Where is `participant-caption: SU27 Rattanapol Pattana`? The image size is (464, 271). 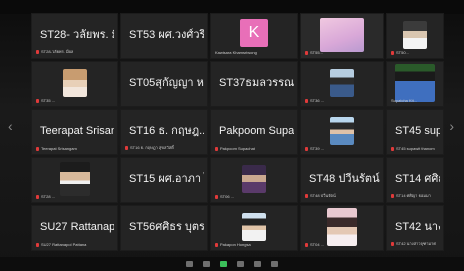 participant-caption: SU27 Rattanapol Pattana is located at coordinates (64, 244).